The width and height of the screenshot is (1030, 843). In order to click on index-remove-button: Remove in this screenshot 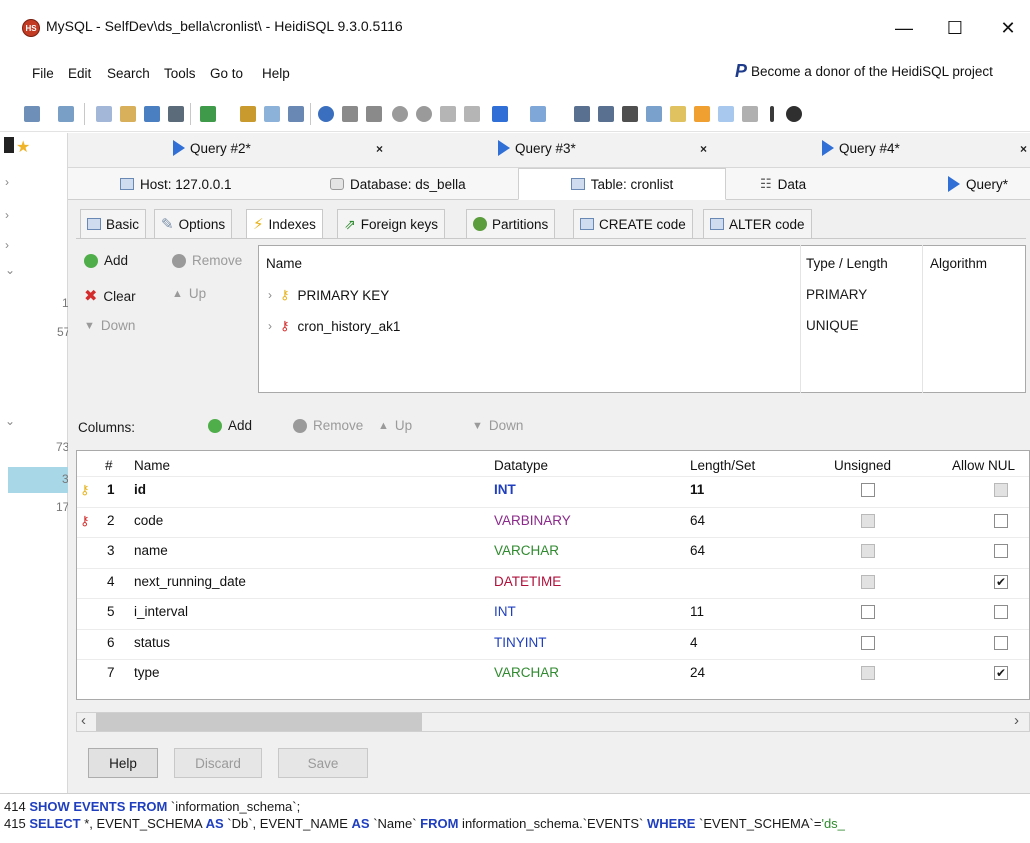, I will do `click(207, 260)`.